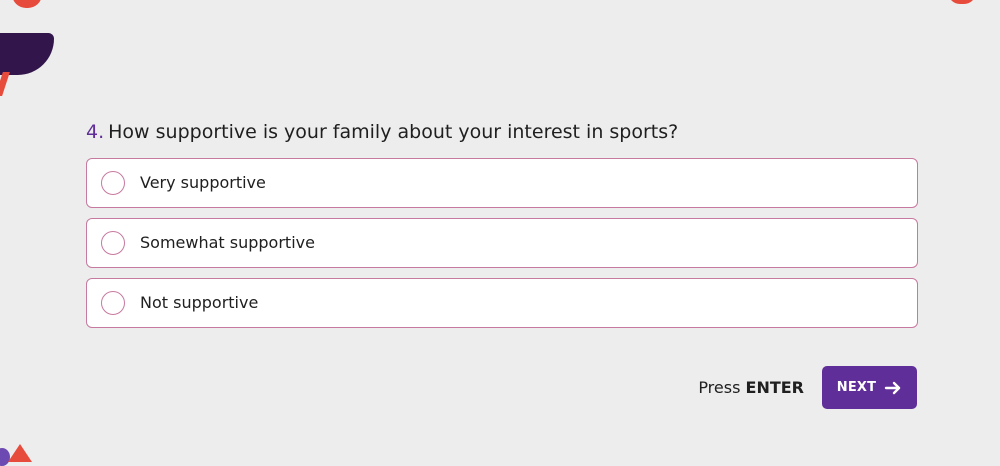 The height and width of the screenshot is (466, 1000). I want to click on next-button: NEXT, so click(869, 387).